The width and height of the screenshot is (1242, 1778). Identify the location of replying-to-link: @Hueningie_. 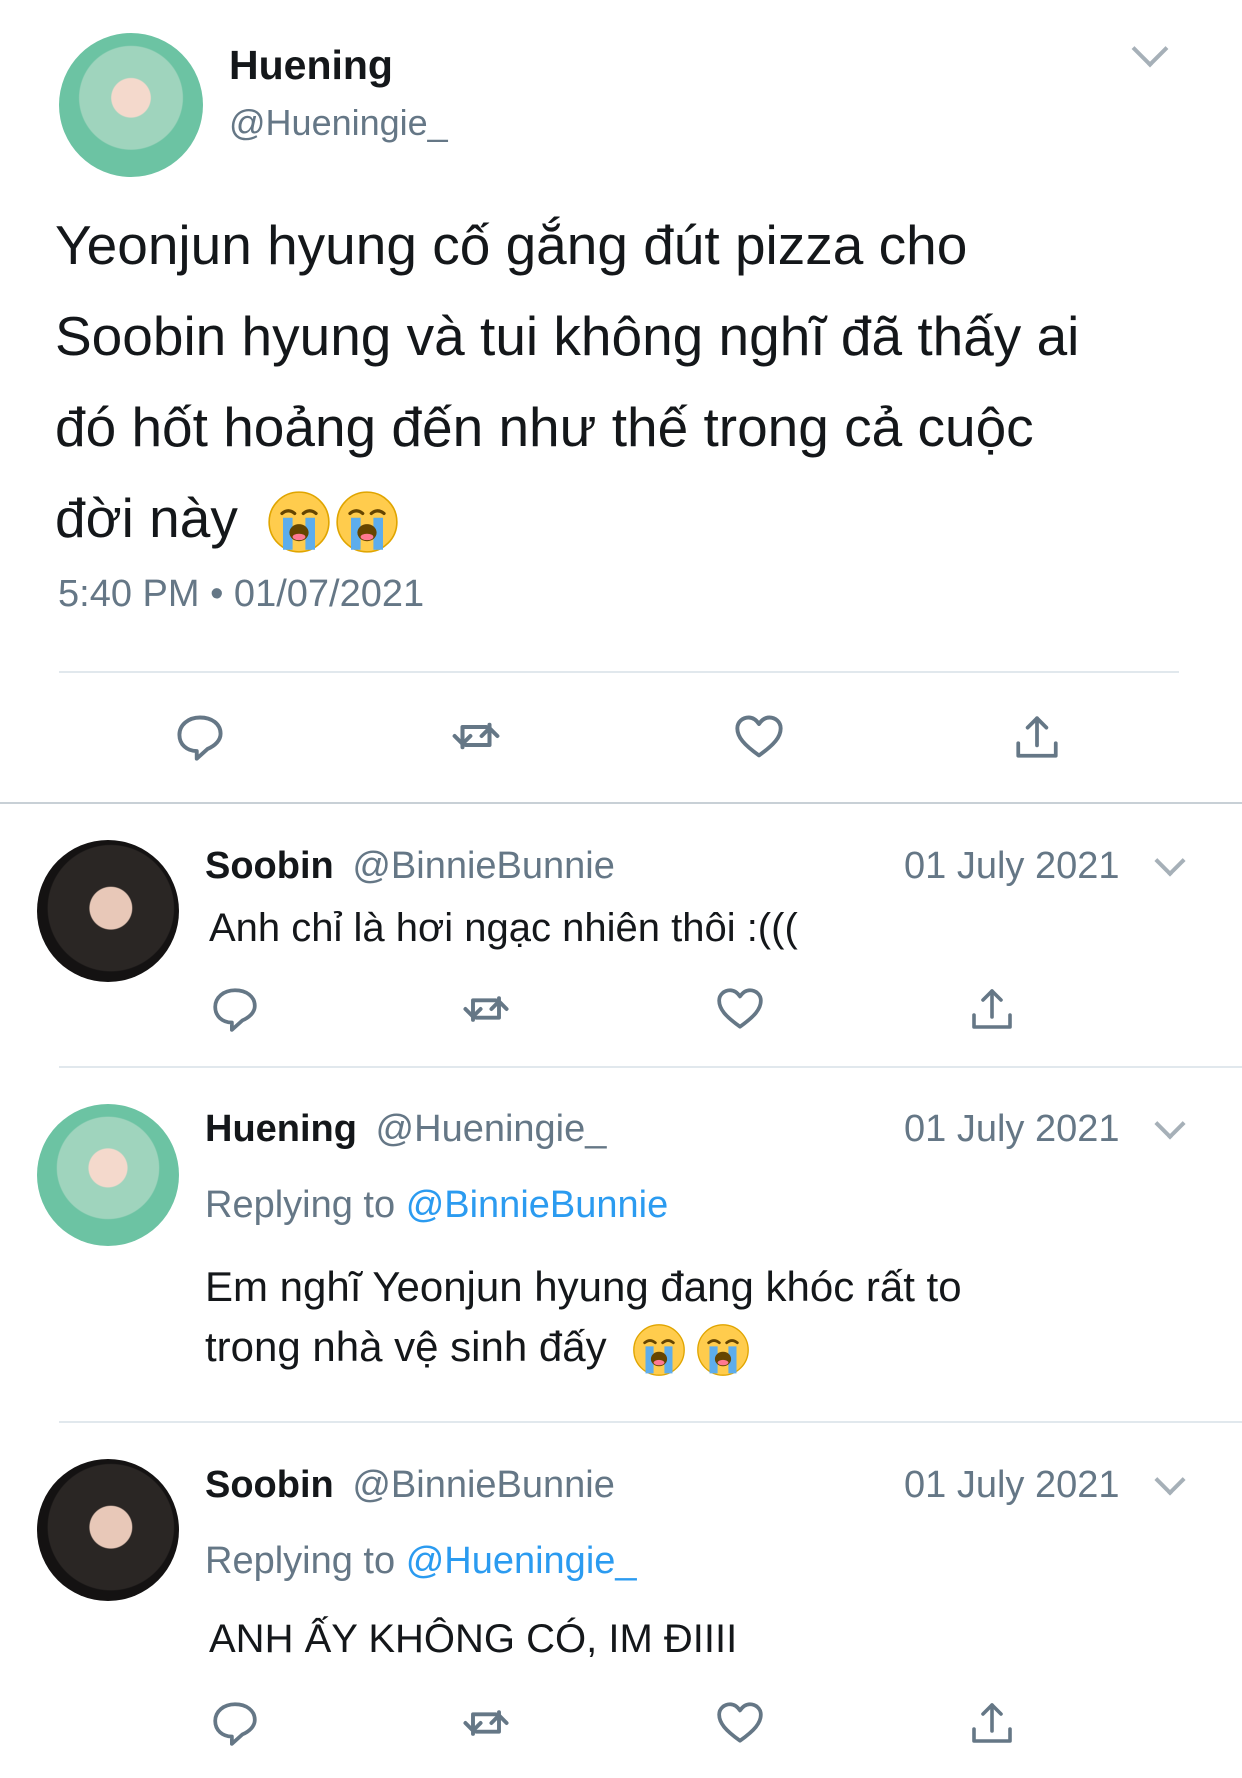
(521, 1561).